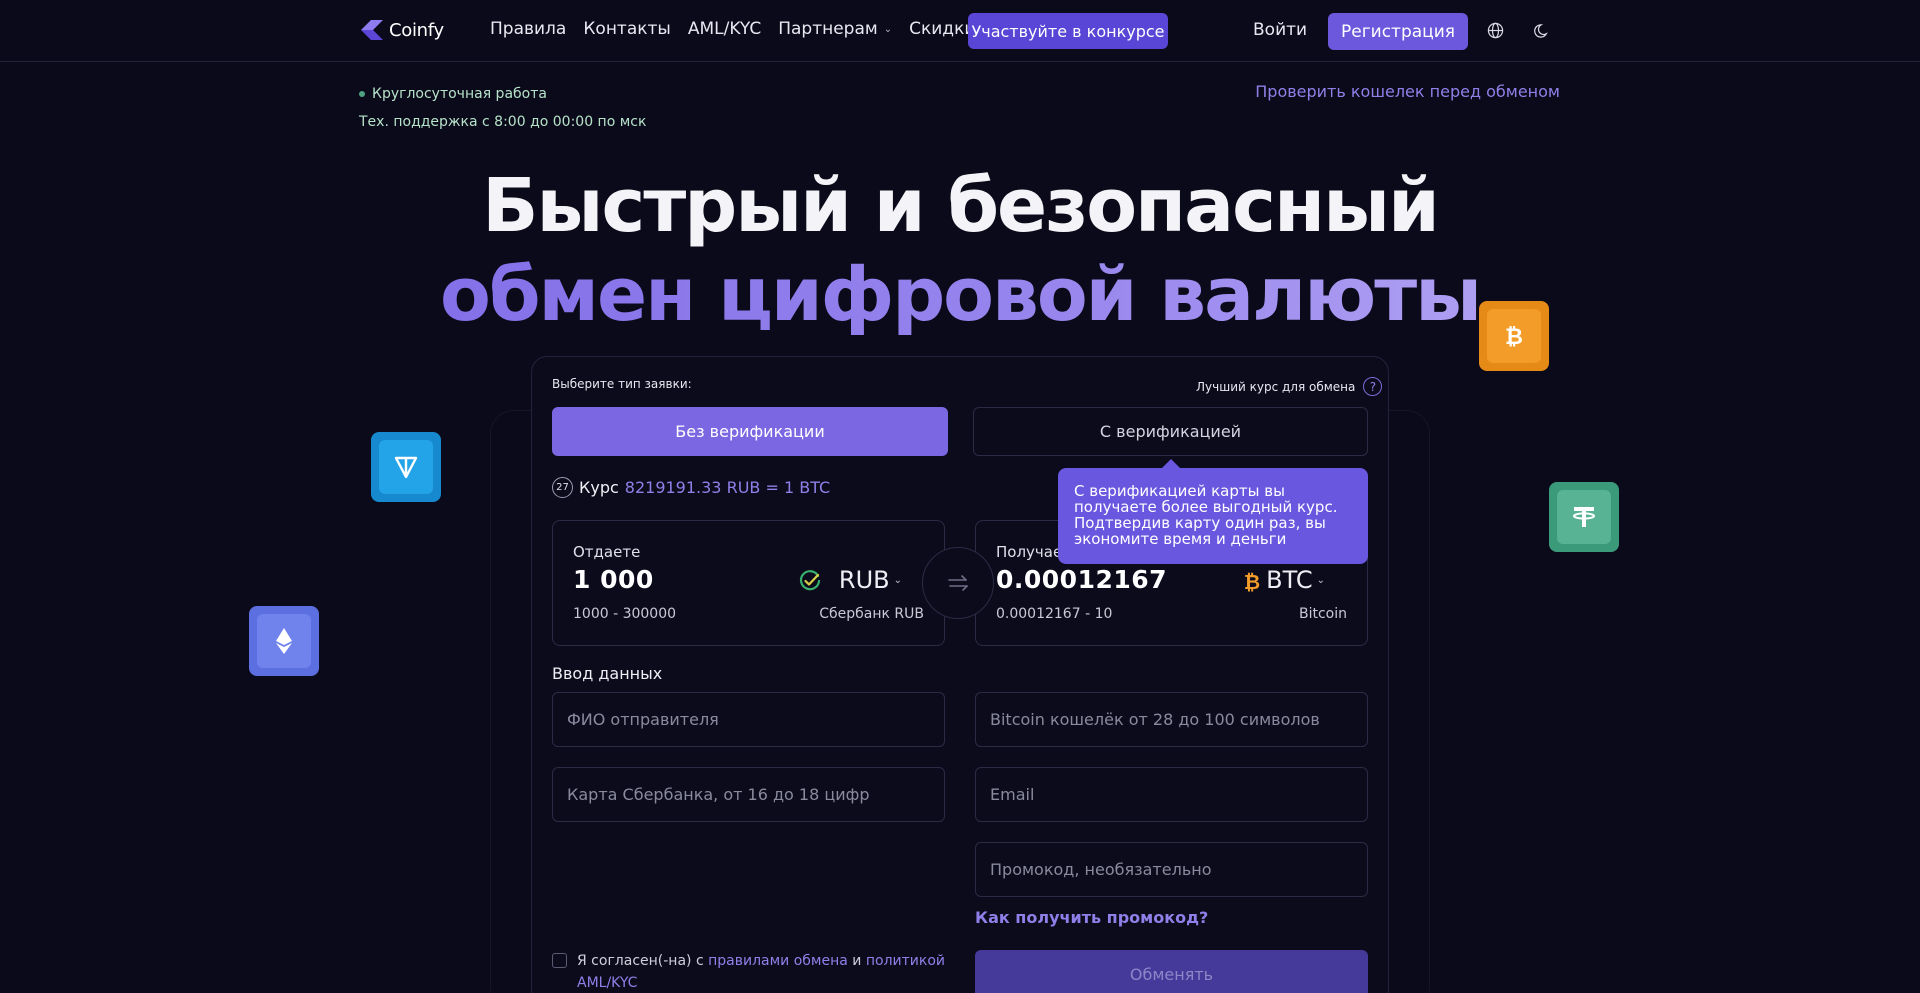 The width and height of the screenshot is (1920, 993). I want to click on get-currency-select: BTC ⌄, so click(1295, 580).